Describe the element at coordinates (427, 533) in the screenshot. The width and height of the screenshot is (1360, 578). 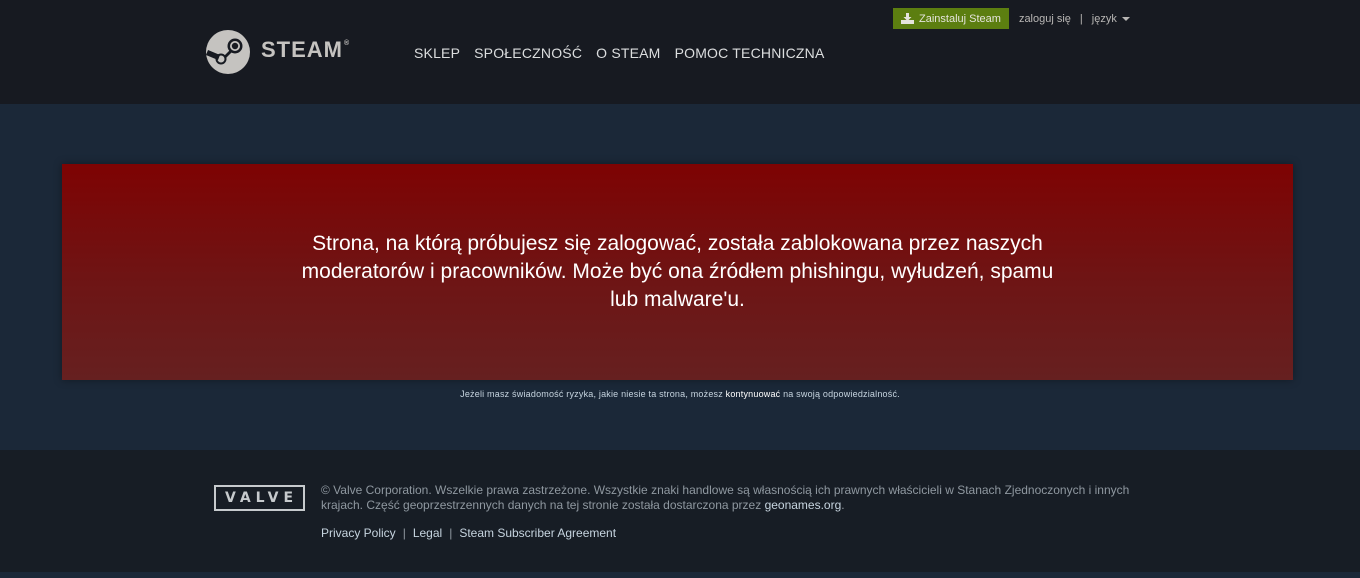
I see `legal-link: Legal` at that location.